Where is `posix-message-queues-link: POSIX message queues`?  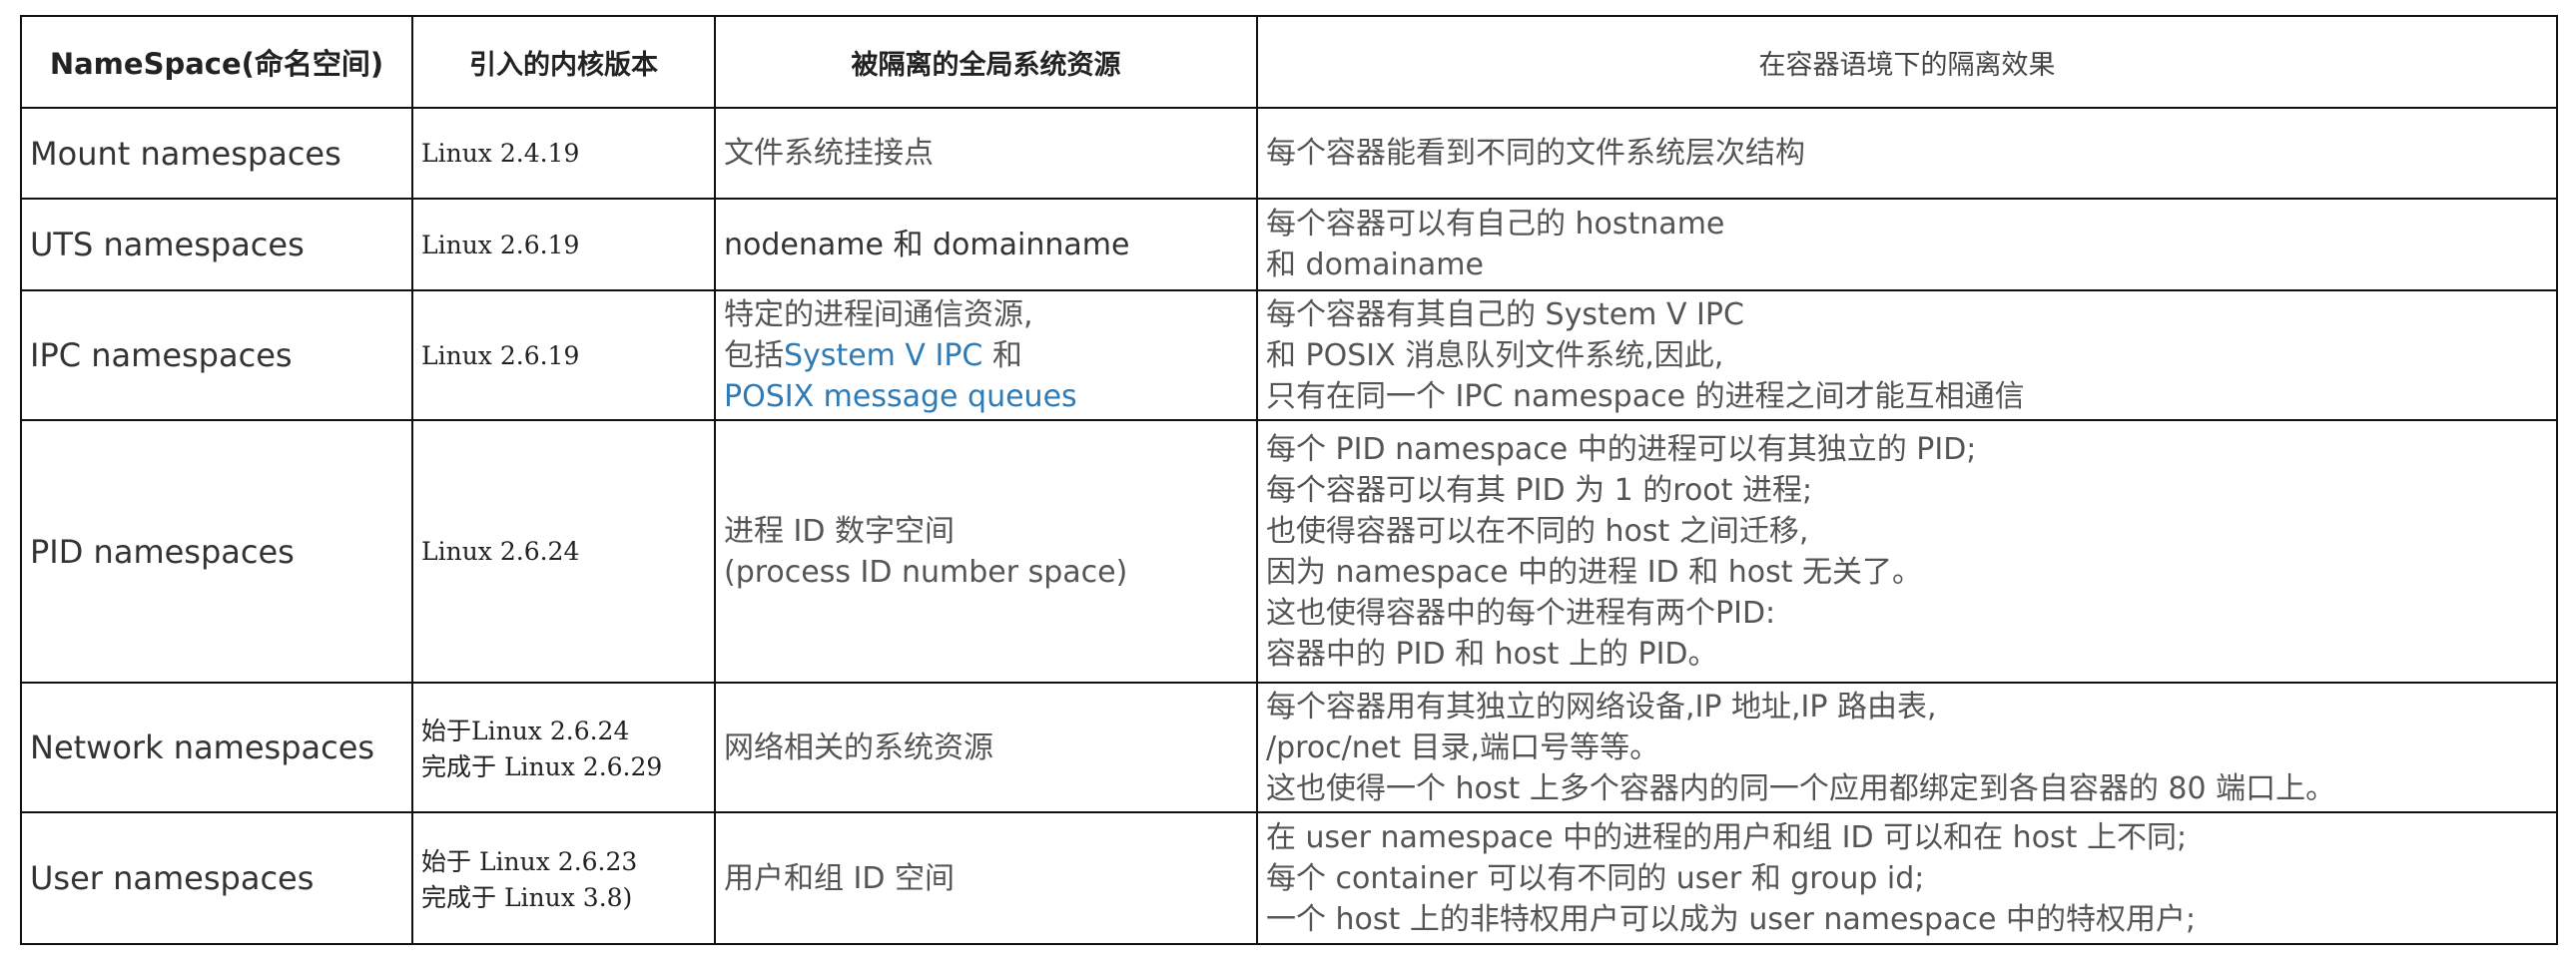 posix-message-queues-link: POSIX message queues is located at coordinates (986, 396).